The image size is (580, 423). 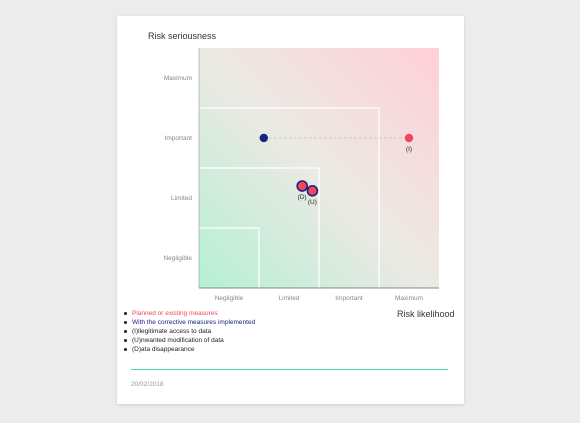 What do you see at coordinates (229, 298) in the screenshot?
I see `x-tick-label: Negligible` at bounding box center [229, 298].